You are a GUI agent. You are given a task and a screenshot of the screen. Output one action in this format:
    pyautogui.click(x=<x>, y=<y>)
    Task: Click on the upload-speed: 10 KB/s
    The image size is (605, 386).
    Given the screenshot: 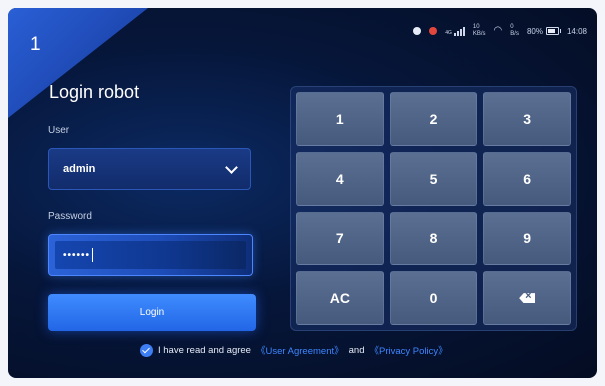 What is the action you would take?
    pyautogui.click(x=479, y=30)
    